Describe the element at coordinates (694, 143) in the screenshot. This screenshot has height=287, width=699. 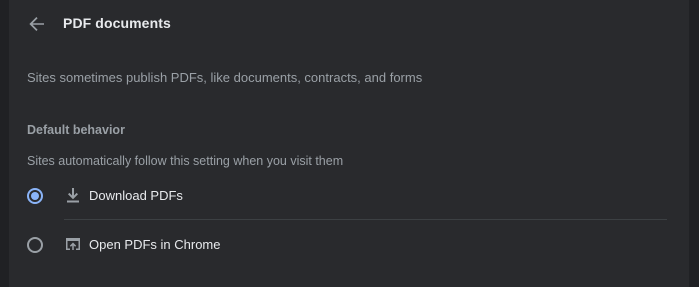
I see `page-edge` at that location.